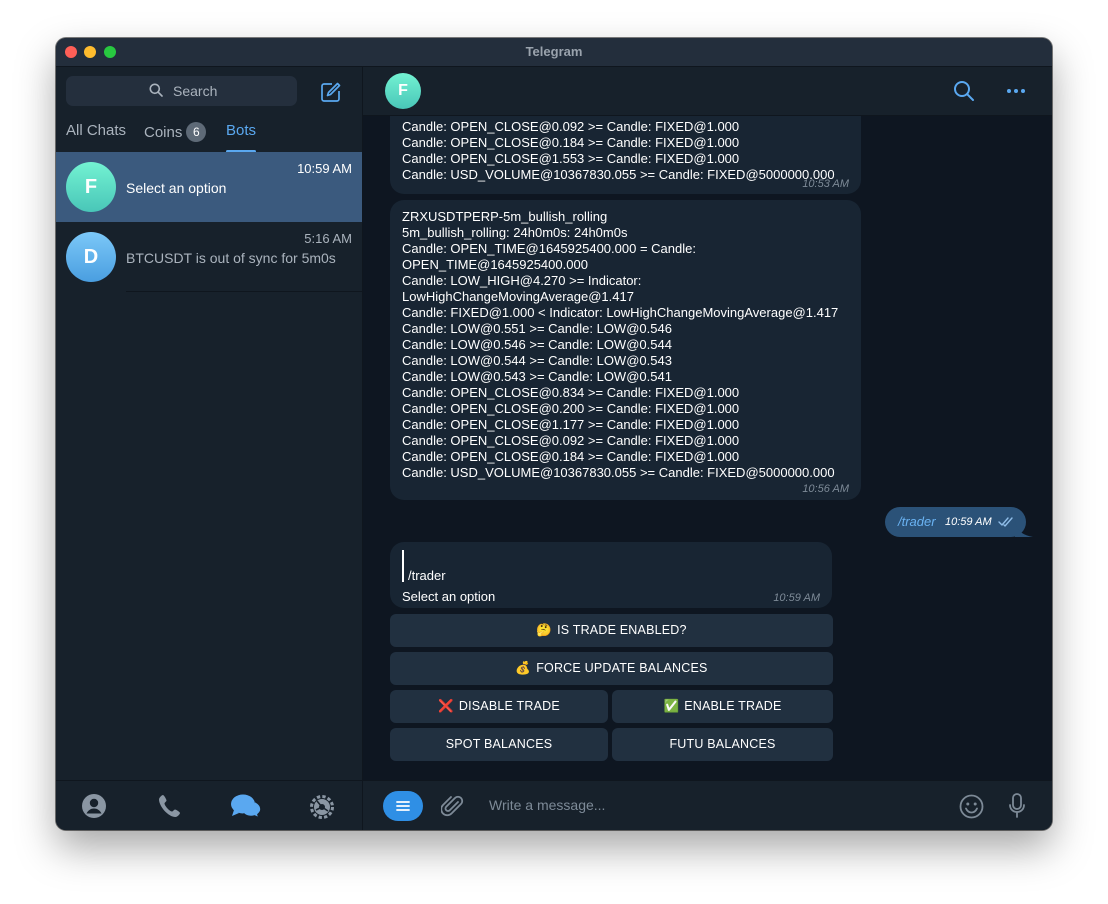 The image size is (1108, 904). What do you see at coordinates (91, 187) in the screenshot?
I see `avatar: F` at bounding box center [91, 187].